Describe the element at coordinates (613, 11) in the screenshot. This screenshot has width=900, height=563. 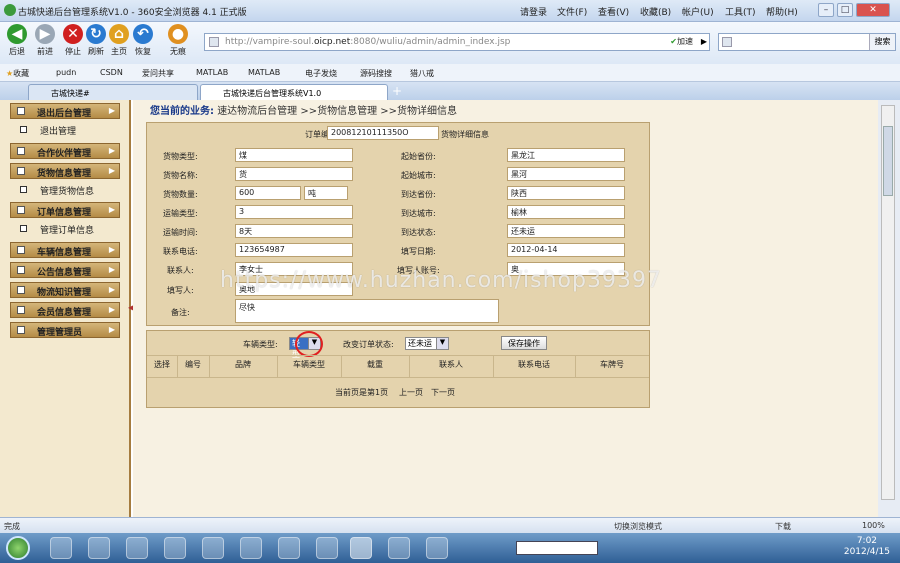
I see `menu-view: 查看(V)` at that location.